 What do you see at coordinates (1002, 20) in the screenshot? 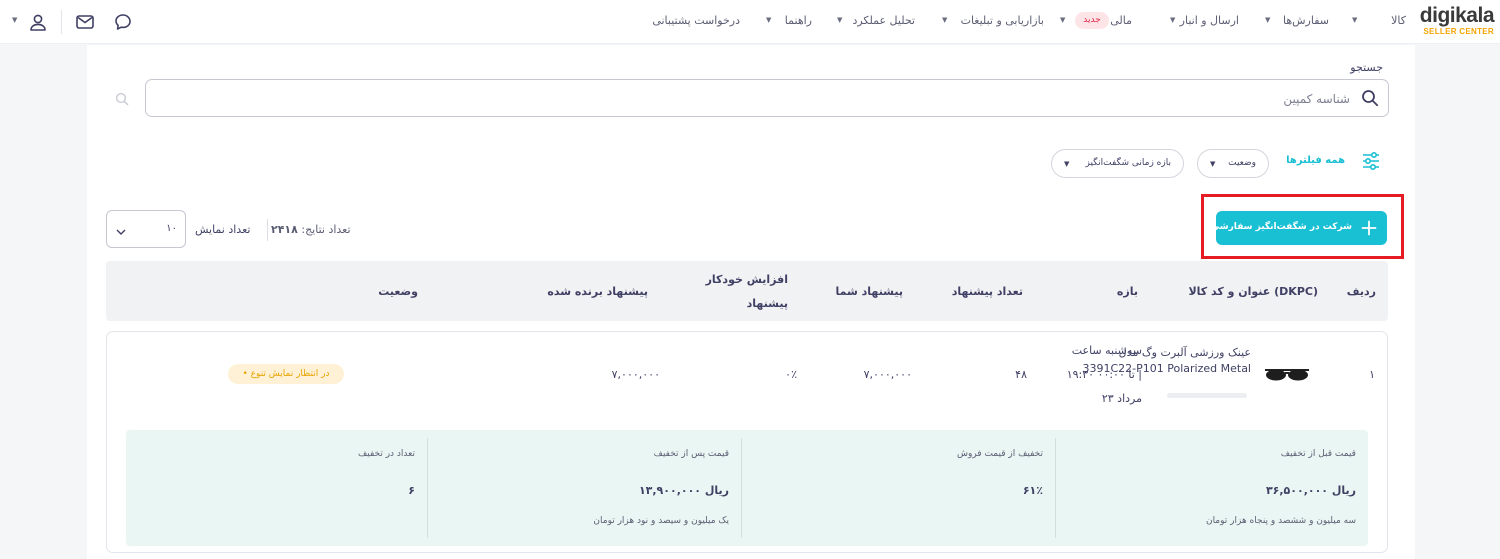
I see `nav-item-marketing: بازاریابی و تبلیغات` at bounding box center [1002, 20].